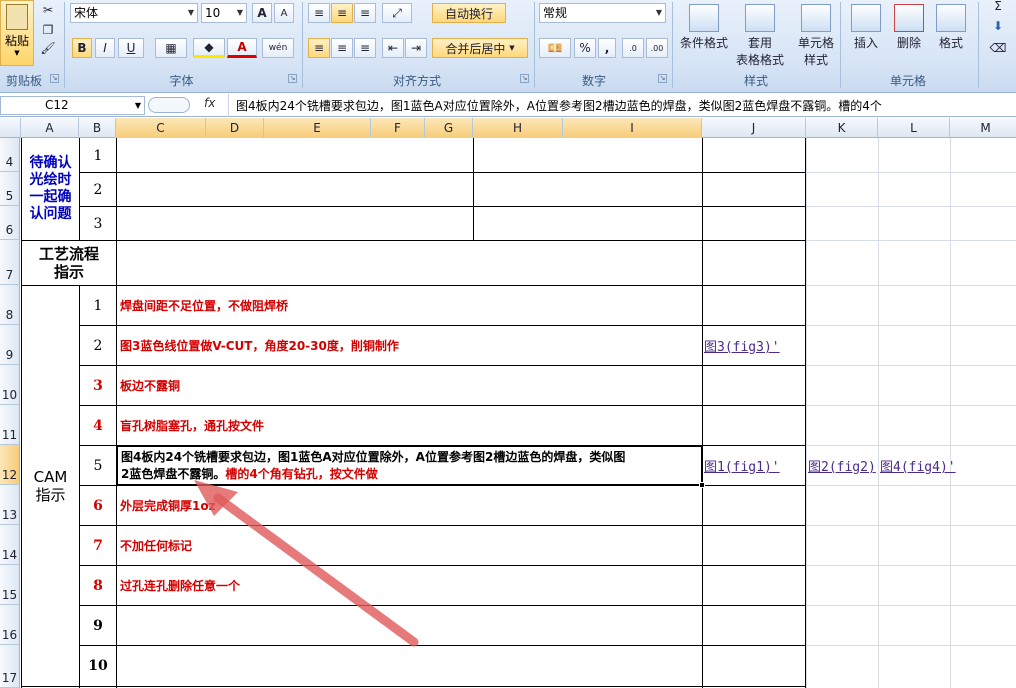  What do you see at coordinates (319, 48) in the screenshot?
I see `align-left-button: ≡` at bounding box center [319, 48].